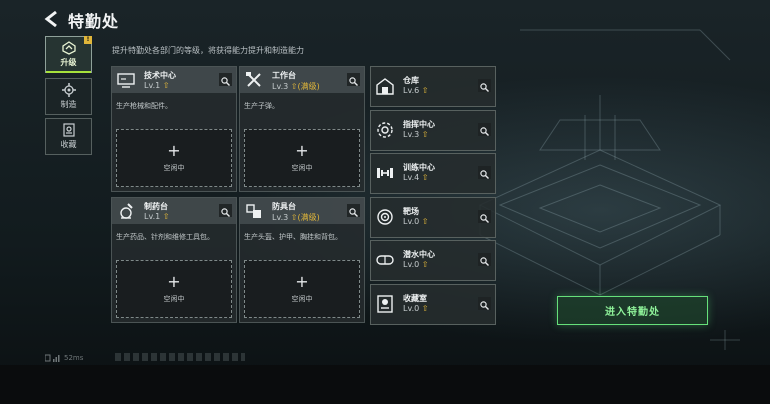  Describe the element at coordinates (385, 86) in the screenshot. I see `warehouse-icon` at that location.